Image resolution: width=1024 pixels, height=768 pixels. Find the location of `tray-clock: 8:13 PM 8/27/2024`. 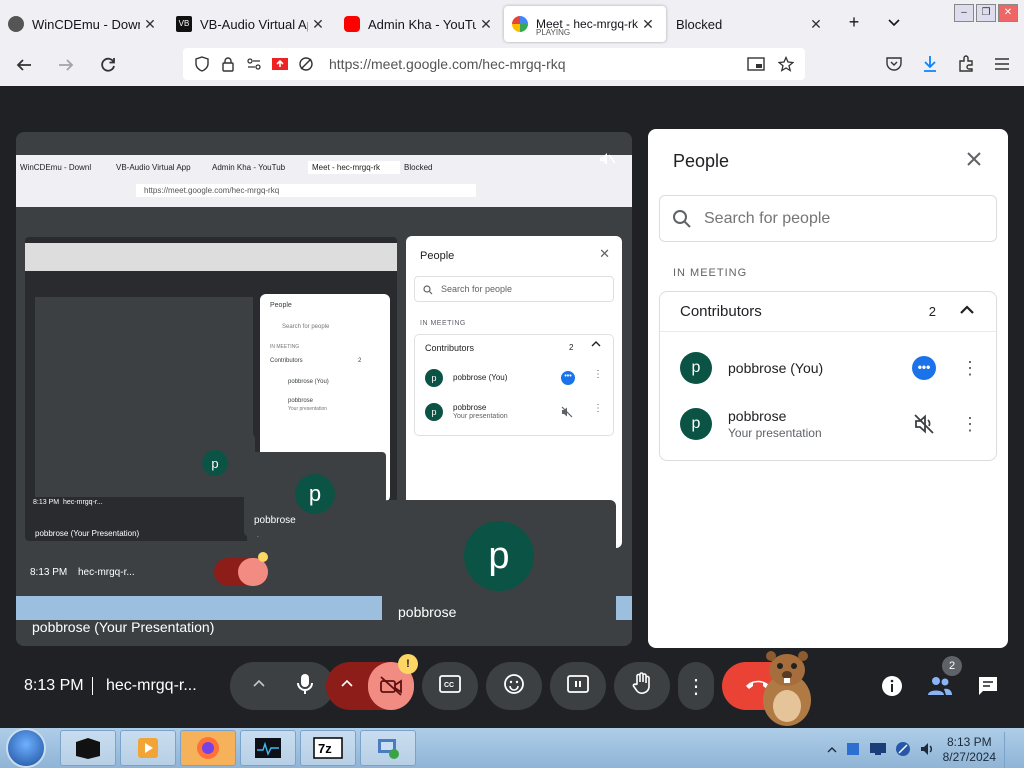

tray-clock: 8:13 PM 8/27/2024 is located at coordinates (969, 750).